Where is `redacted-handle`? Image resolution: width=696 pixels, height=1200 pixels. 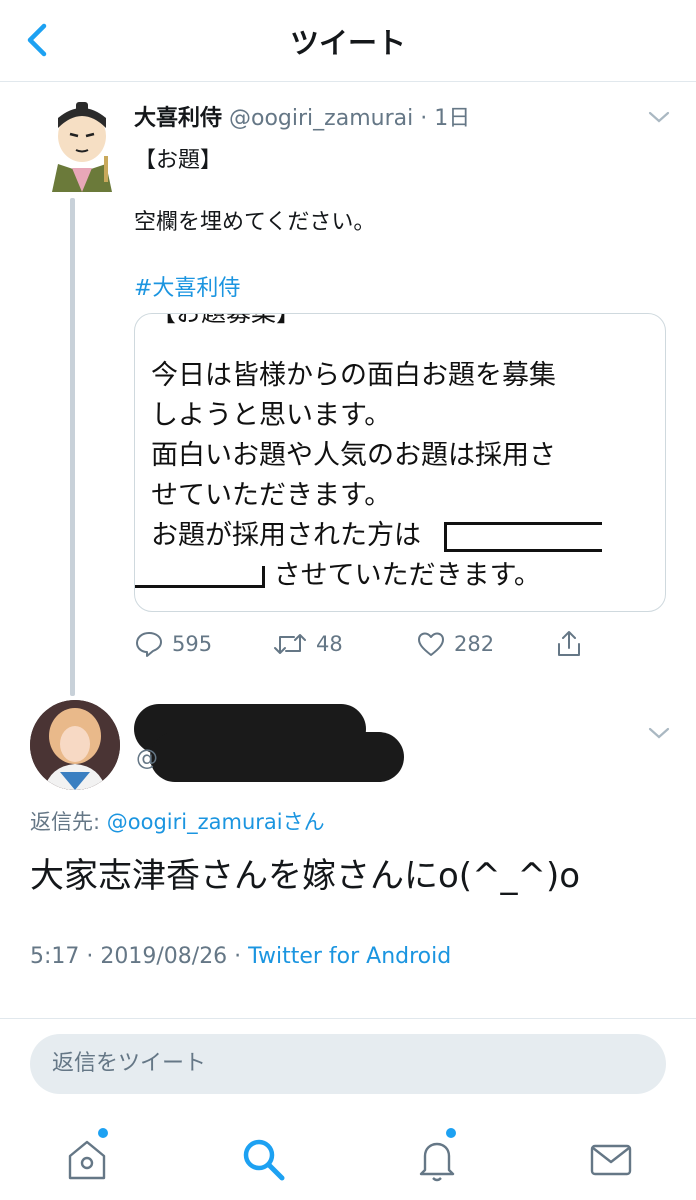
redacted-handle is located at coordinates (277, 757).